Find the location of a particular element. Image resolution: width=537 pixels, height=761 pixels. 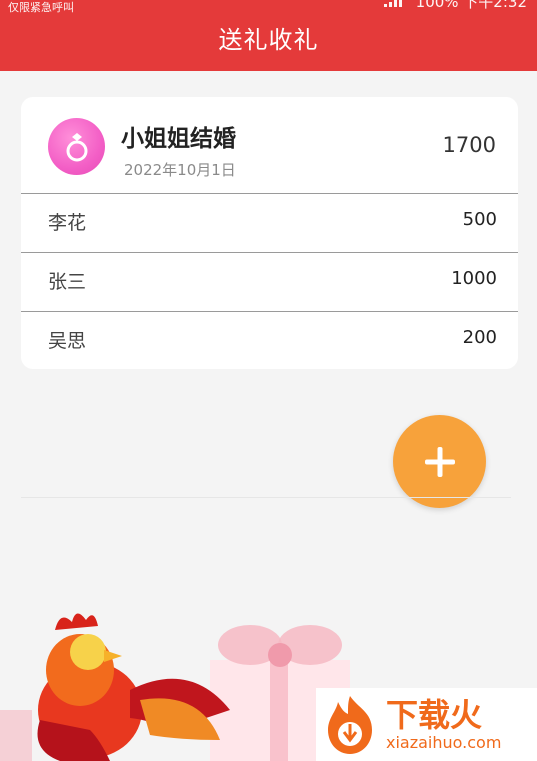

status-bar-carrier: 仅限紧急呼叫 is located at coordinates (41, 7).